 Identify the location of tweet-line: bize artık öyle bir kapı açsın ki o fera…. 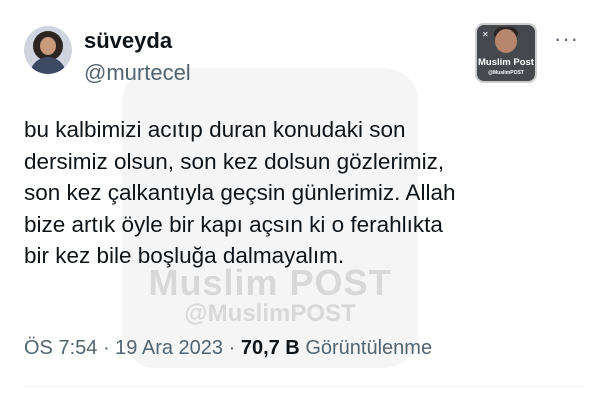
(233, 224).